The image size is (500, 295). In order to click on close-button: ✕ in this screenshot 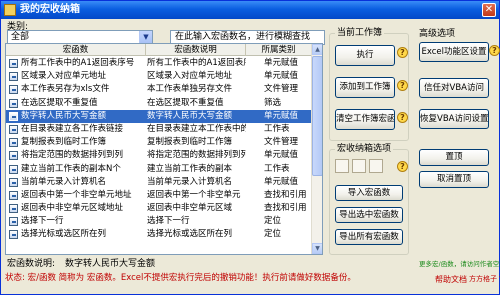, I will do `click(489, 10)`.